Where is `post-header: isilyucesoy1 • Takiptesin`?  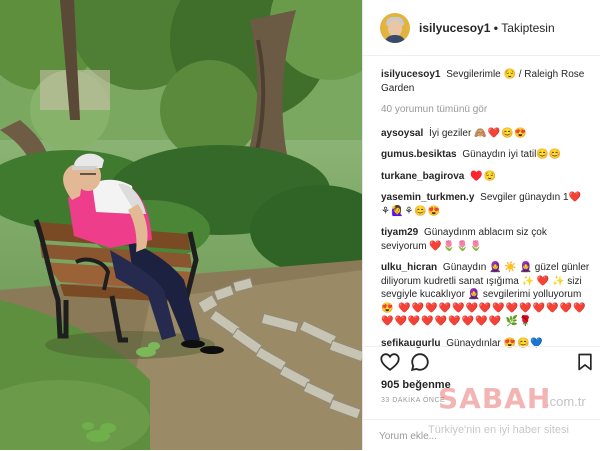
post-header: isilyucesoy1 • Takiptesin is located at coordinates (481, 28).